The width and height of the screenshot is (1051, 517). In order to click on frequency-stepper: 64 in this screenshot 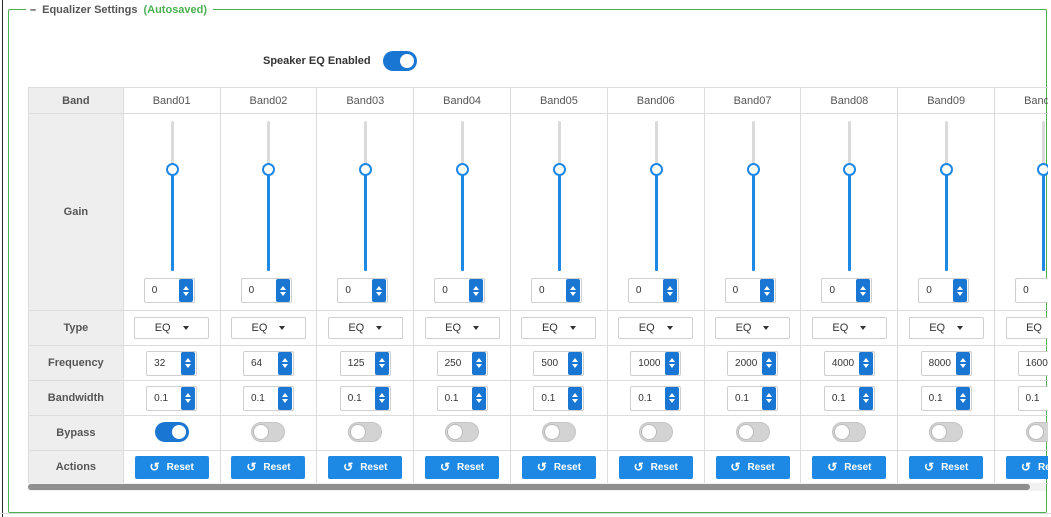, I will do `click(268, 363)`.